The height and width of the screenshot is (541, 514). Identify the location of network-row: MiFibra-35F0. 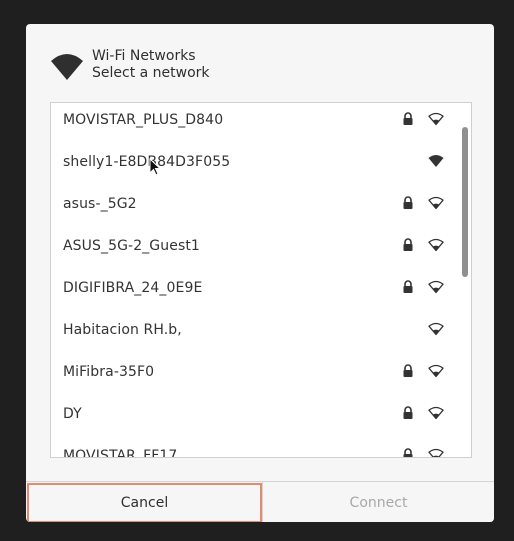
(253, 372).